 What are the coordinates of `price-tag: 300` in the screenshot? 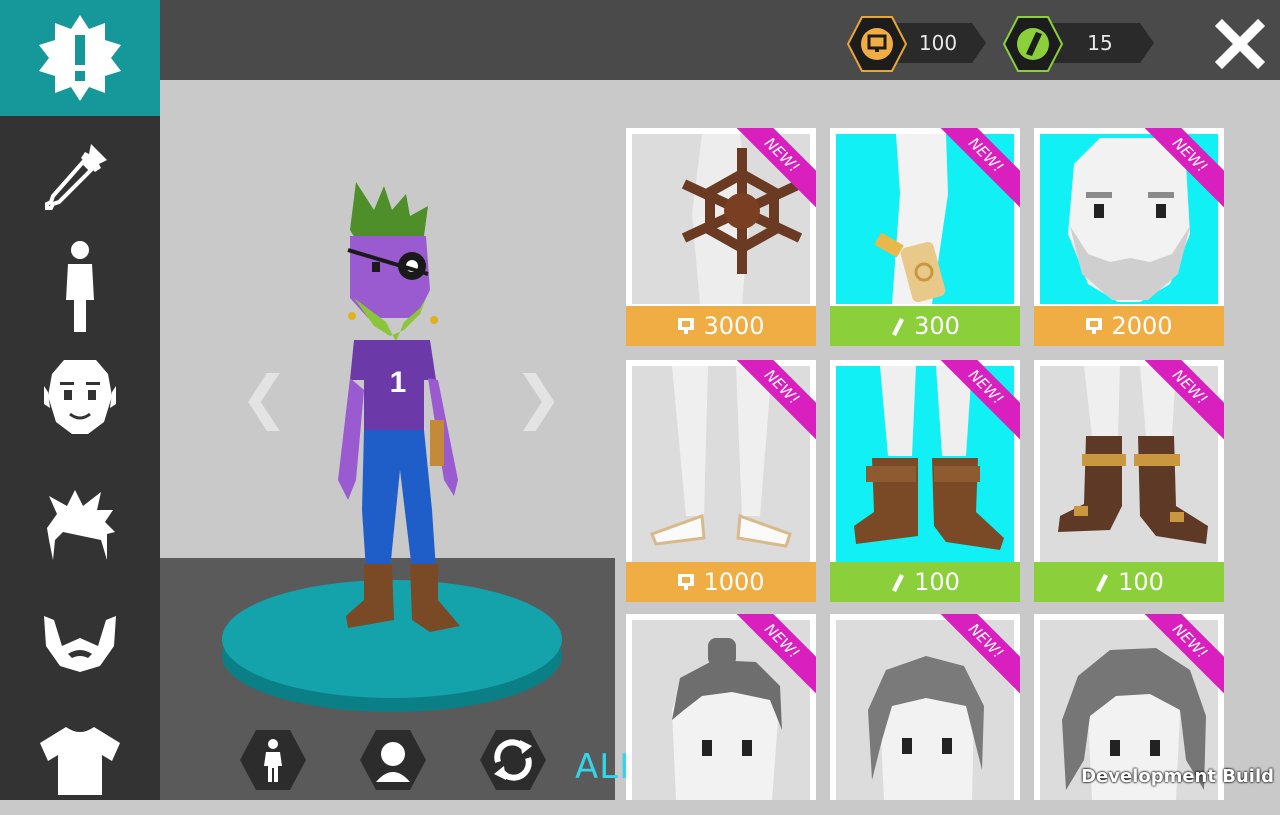 It's located at (925, 326).